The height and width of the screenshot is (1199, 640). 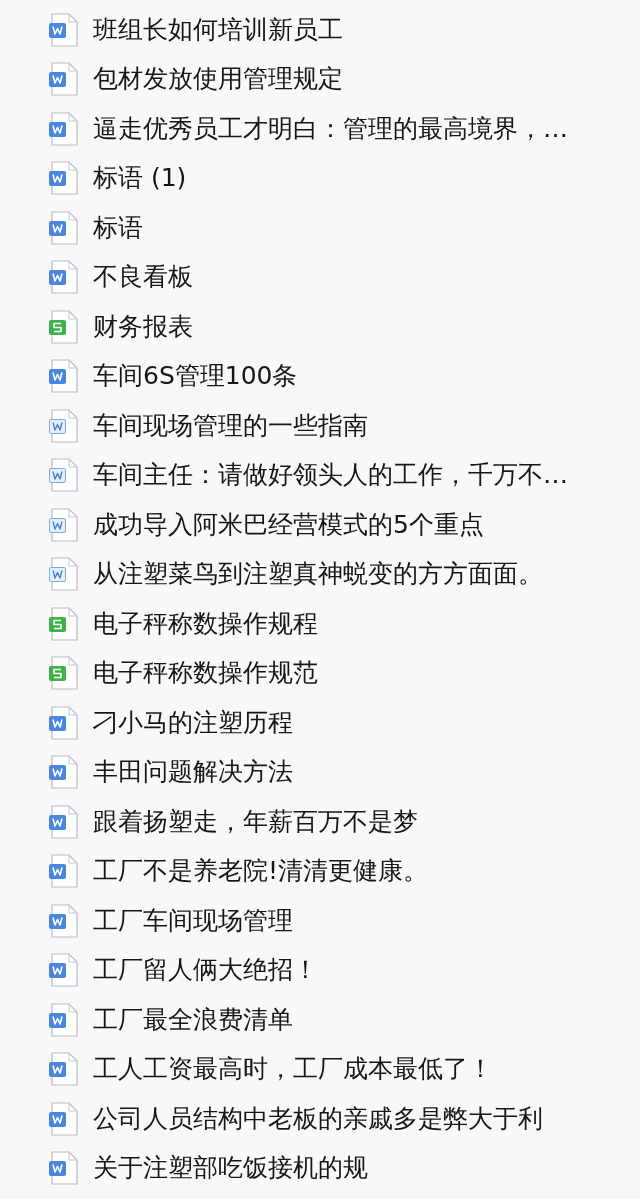 I want to click on file-item: 跟着扬塑走，年薪百万不是梦, so click(x=233, y=821).